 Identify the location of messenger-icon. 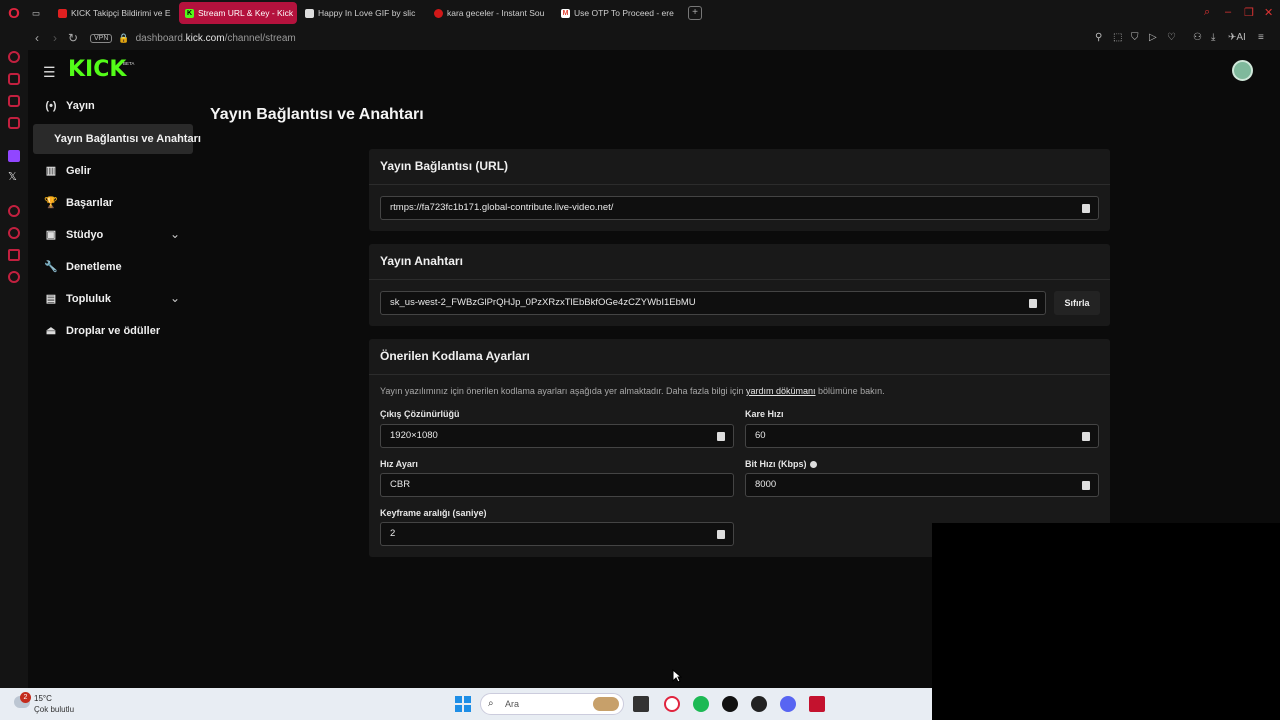
(14, 101).